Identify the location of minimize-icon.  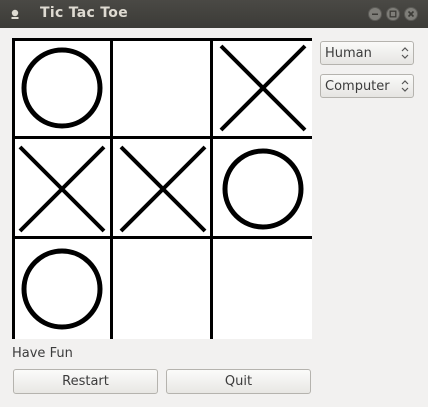
(375, 14).